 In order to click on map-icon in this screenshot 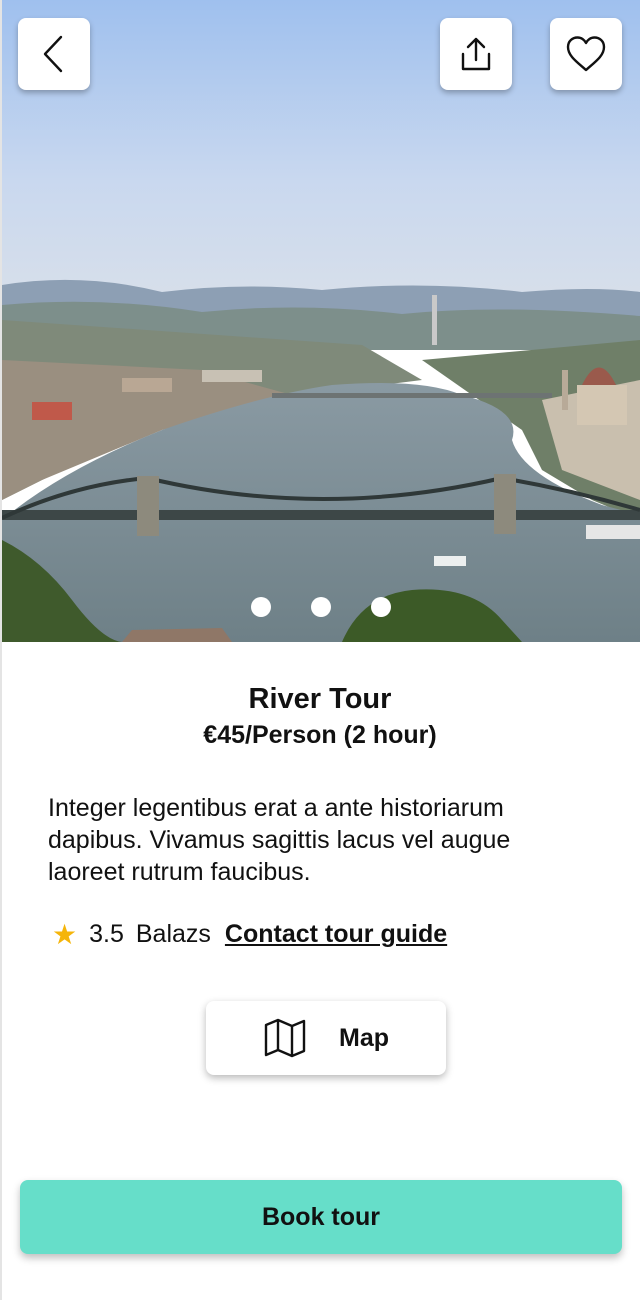, I will do `click(285, 1038)`.